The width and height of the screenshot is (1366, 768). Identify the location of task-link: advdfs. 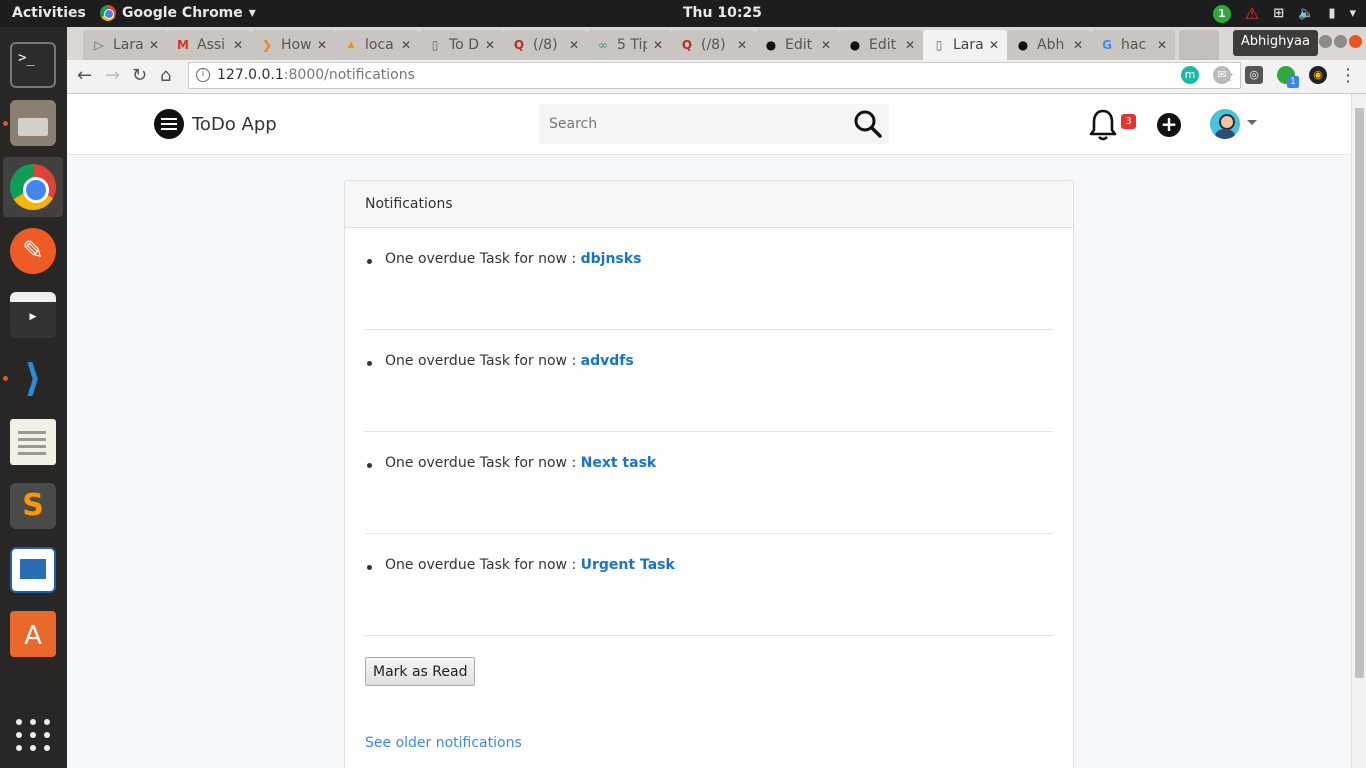
(607, 361).